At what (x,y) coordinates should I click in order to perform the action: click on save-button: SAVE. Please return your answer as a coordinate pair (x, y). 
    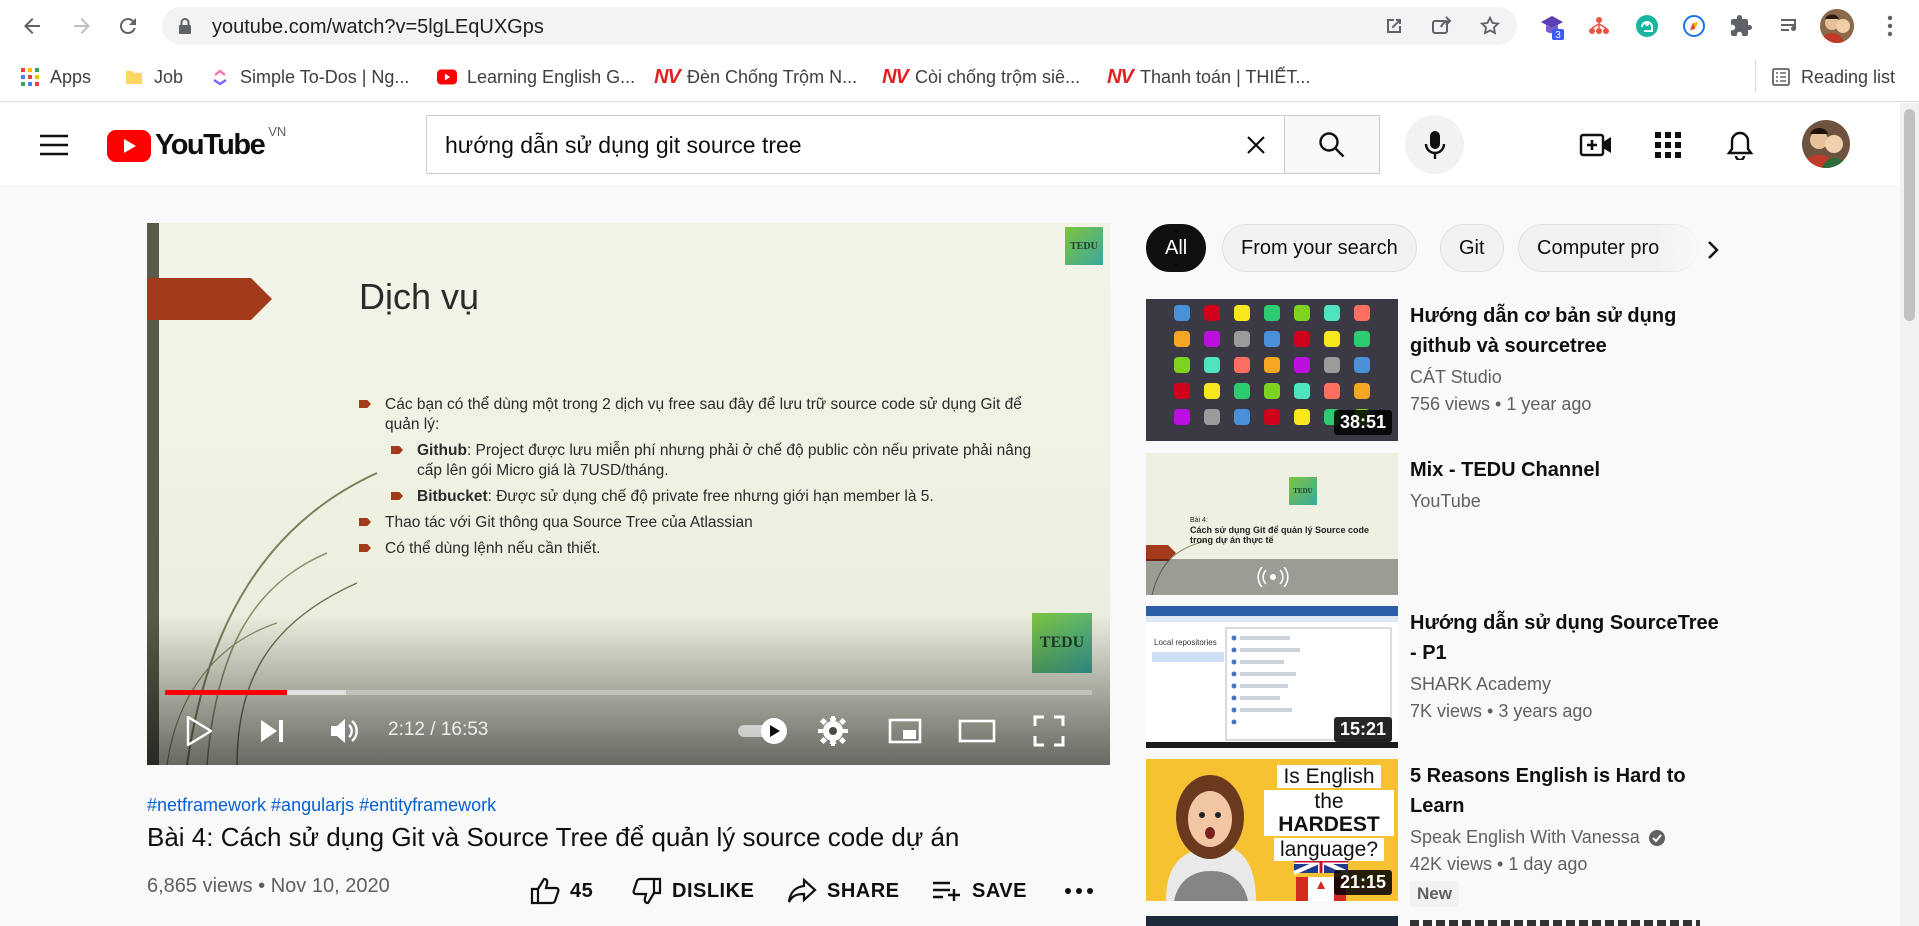
    Looking at the image, I should click on (979, 891).